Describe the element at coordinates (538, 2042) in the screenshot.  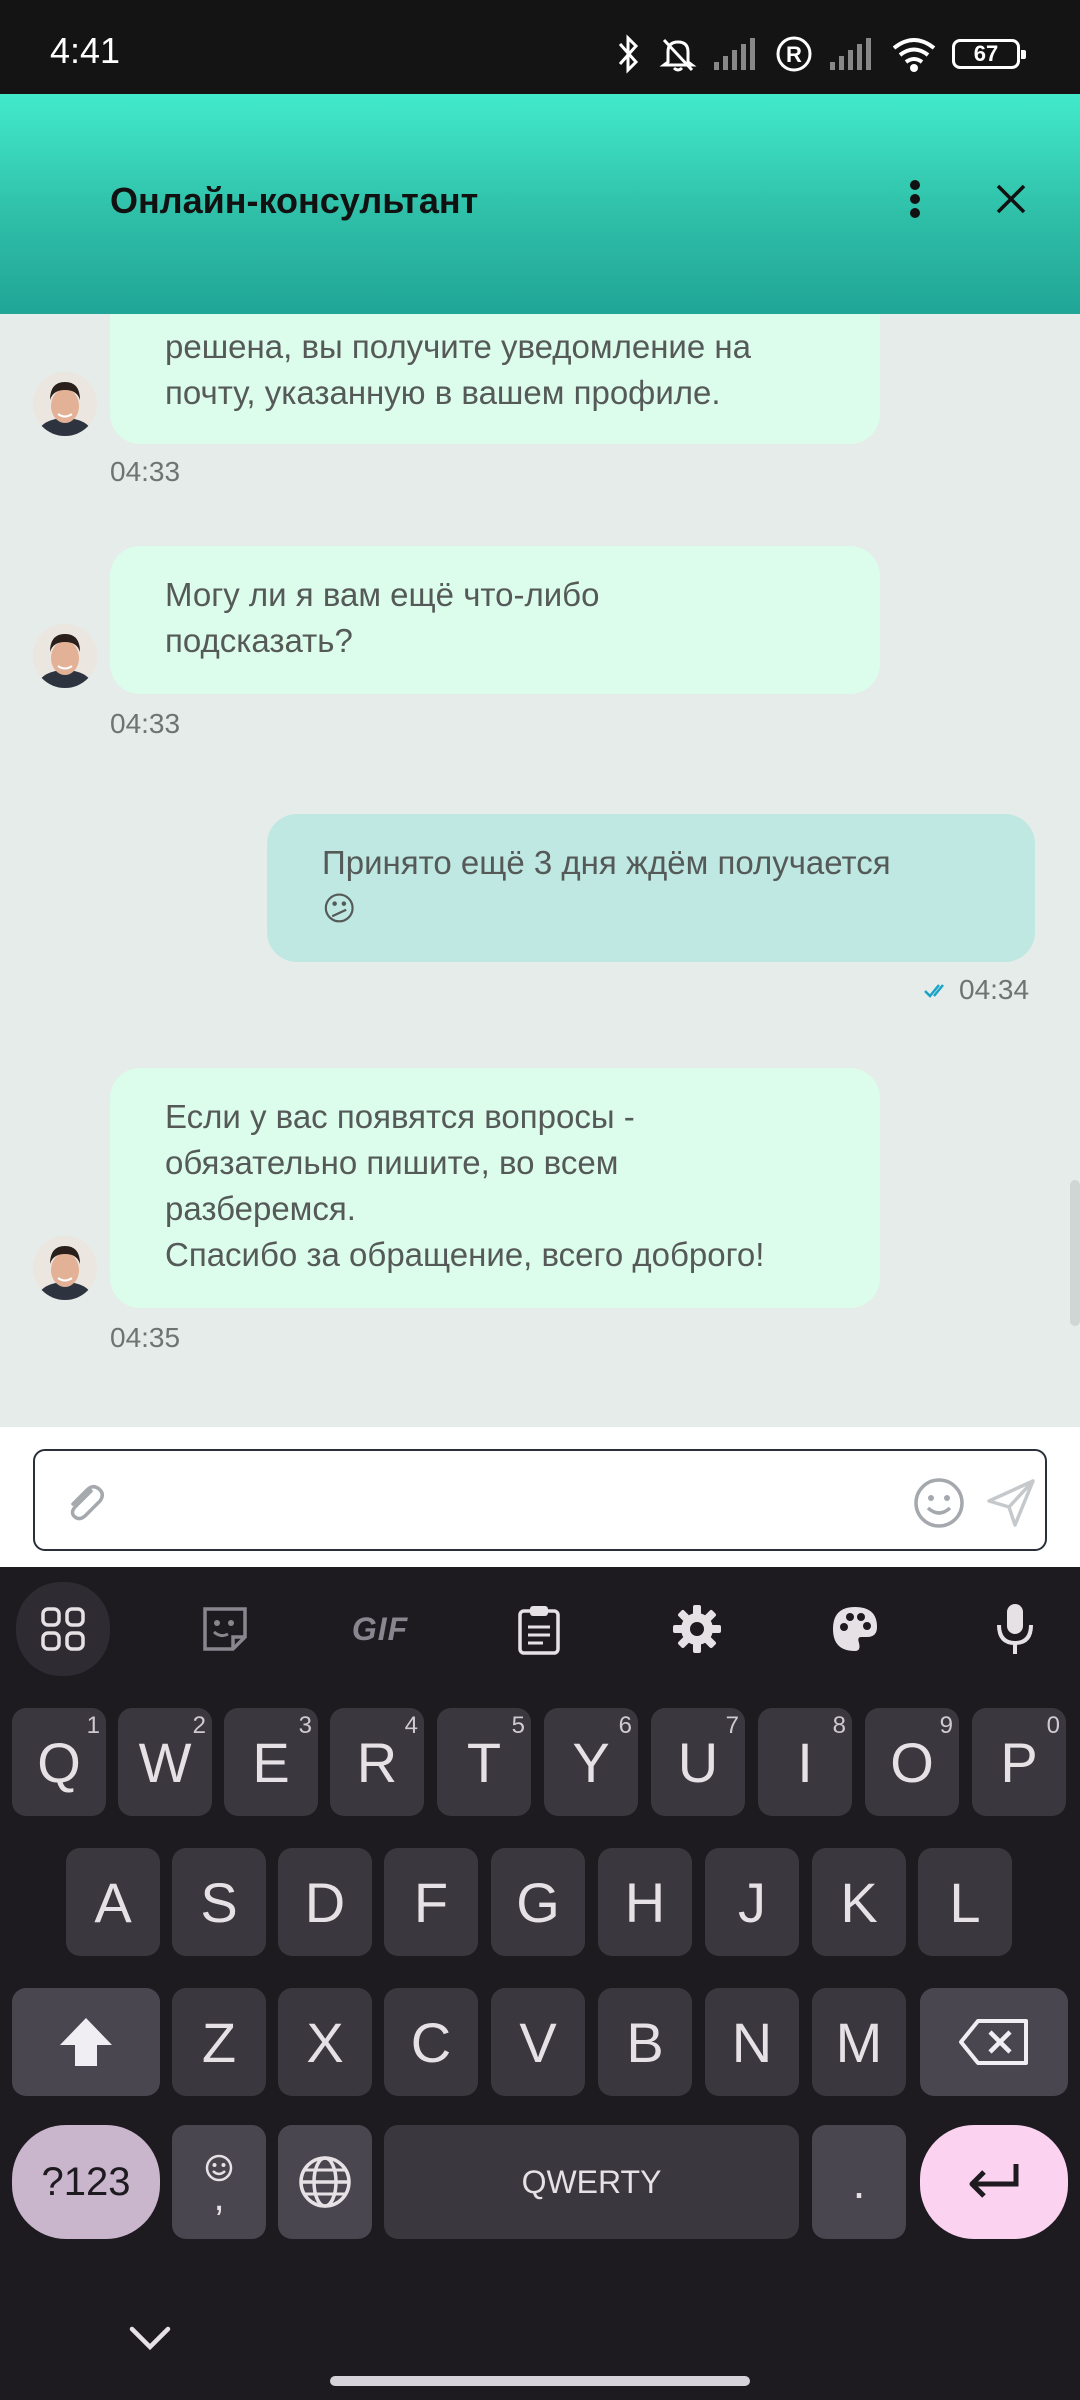
I see `key-v: V` at that location.